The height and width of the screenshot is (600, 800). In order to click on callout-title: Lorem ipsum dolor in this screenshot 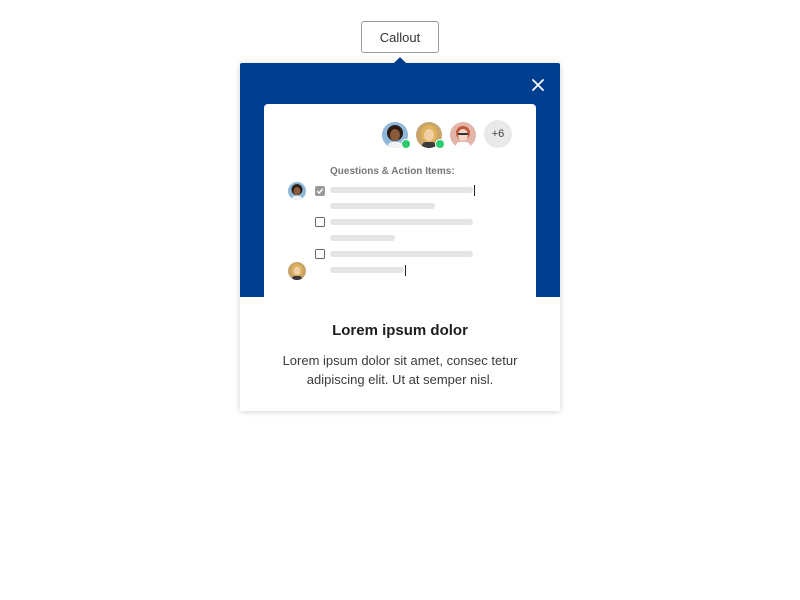, I will do `click(400, 330)`.